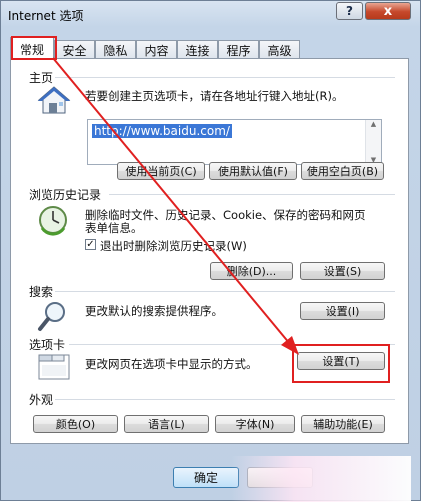 The height and width of the screenshot is (502, 421). Describe the element at coordinates (74, 49) in the screenshot. I see `tab-security: 安全` at that location.